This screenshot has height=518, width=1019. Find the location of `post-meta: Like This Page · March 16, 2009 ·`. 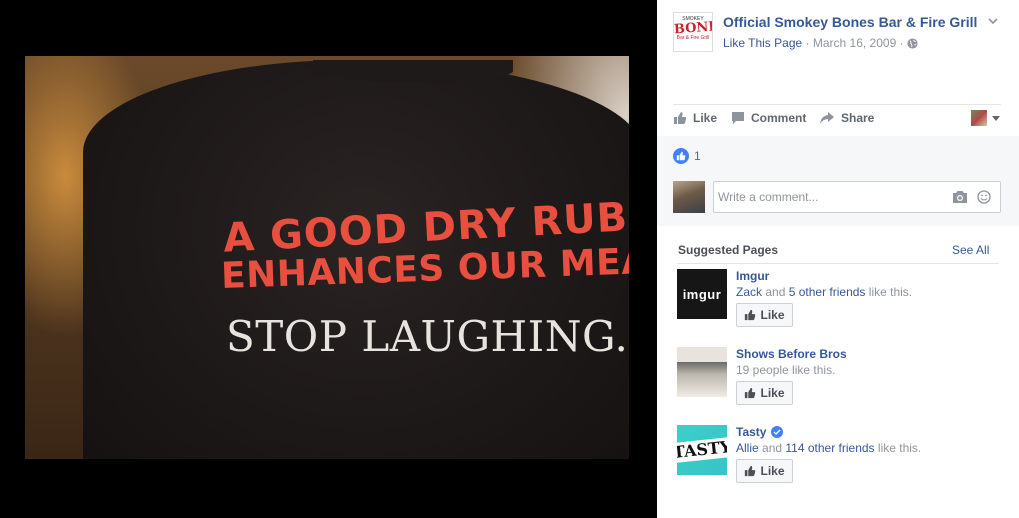

post-meta: Like This Page · March 16, 2009 · is located at coordinates (820, 43).